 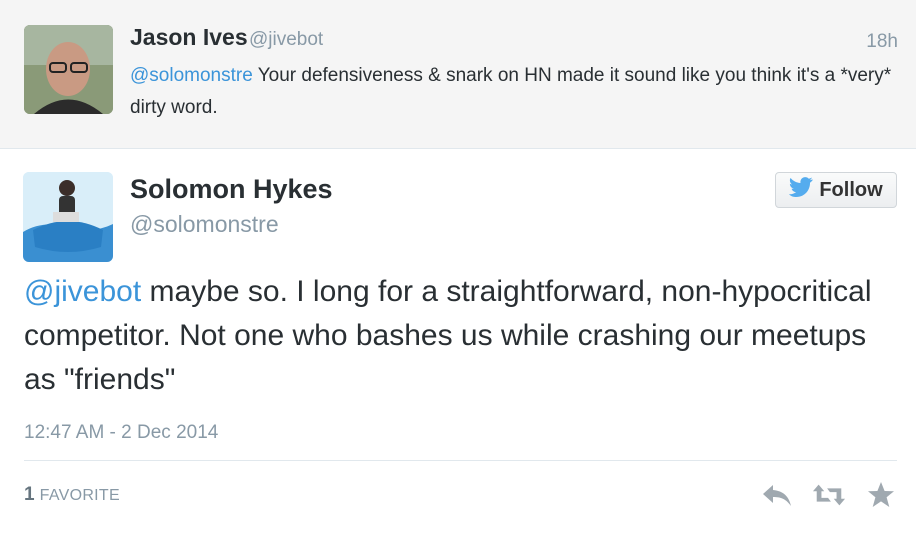 I want to click on retweet-icon, so click(x=829, y=495).